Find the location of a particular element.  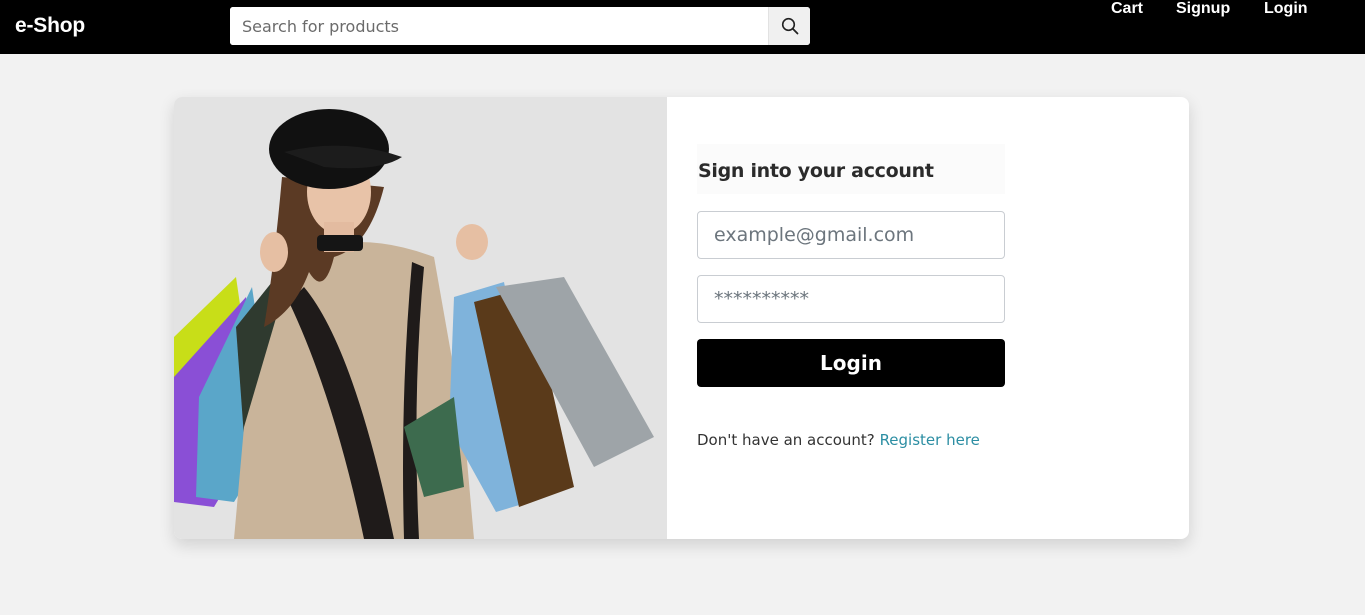

navbar: e-Shop Cart Signup Login is located at coordinates (682, 27).